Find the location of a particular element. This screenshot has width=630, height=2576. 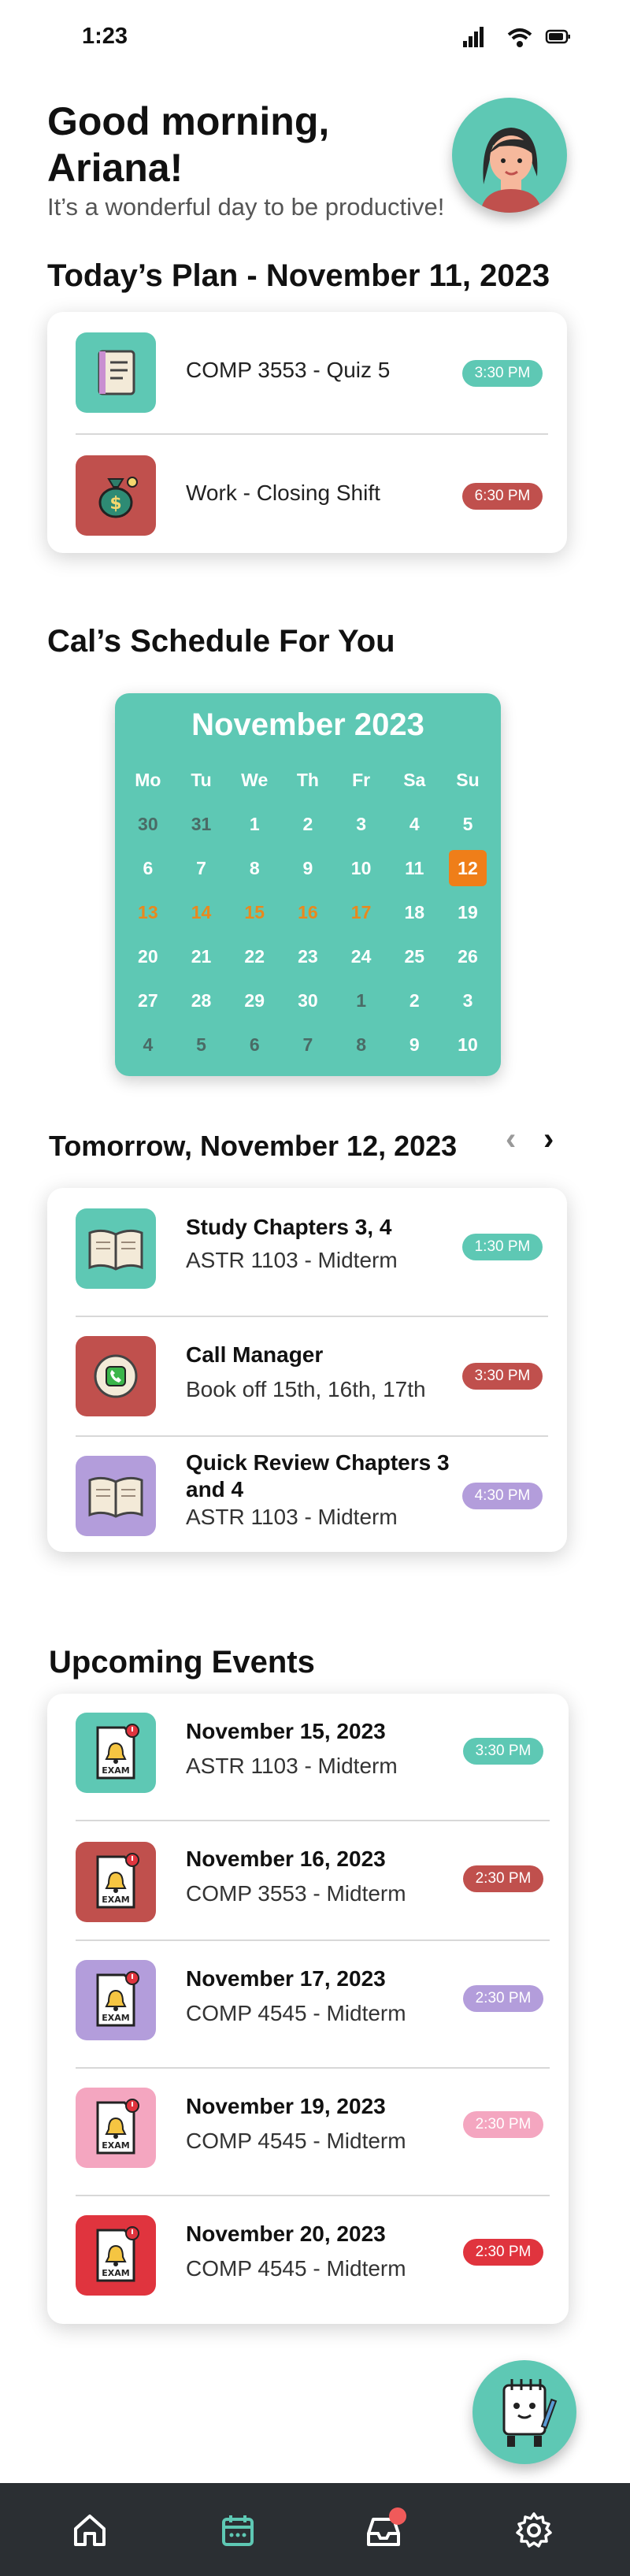

status-icons is located at coordinates (518, 37).